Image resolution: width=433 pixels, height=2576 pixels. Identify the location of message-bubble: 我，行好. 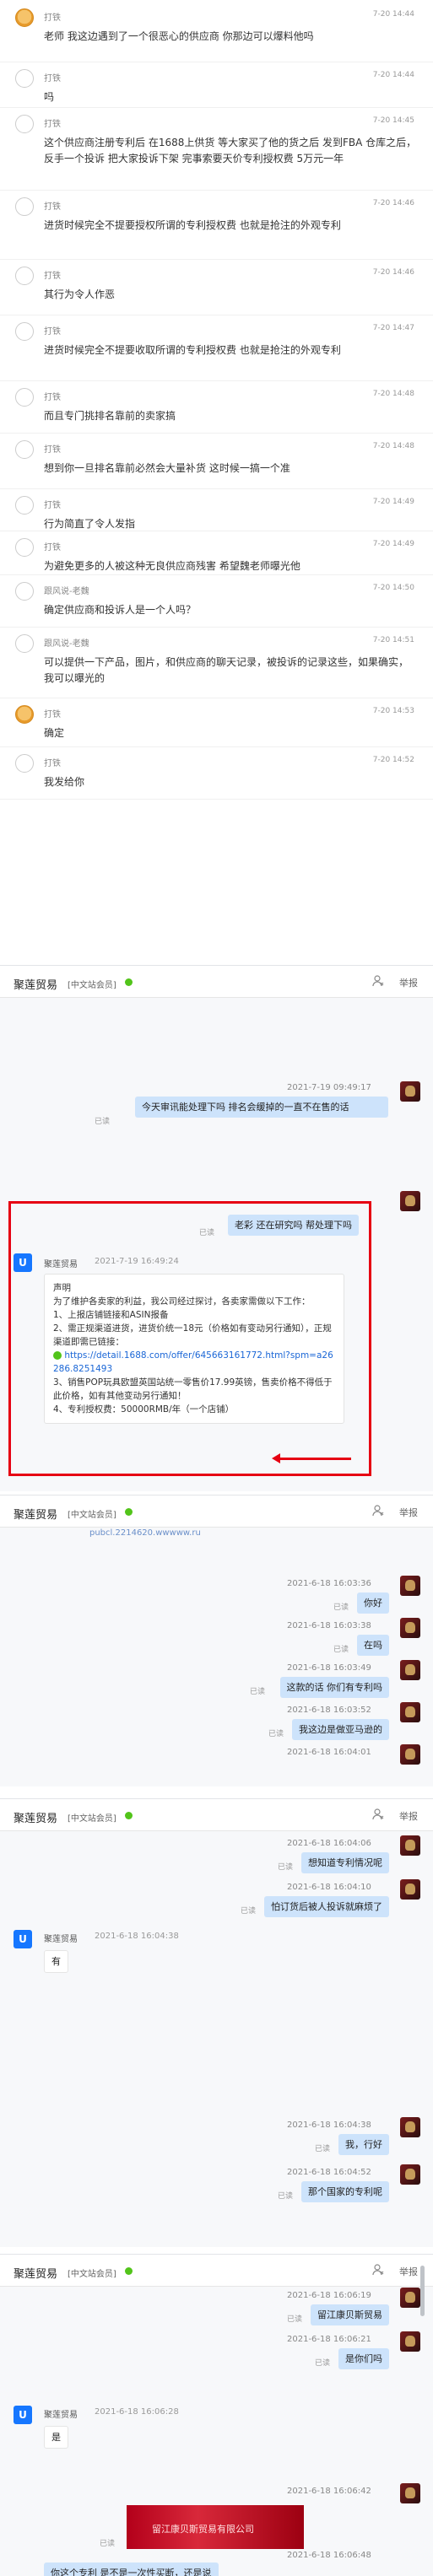
(364, 2144).